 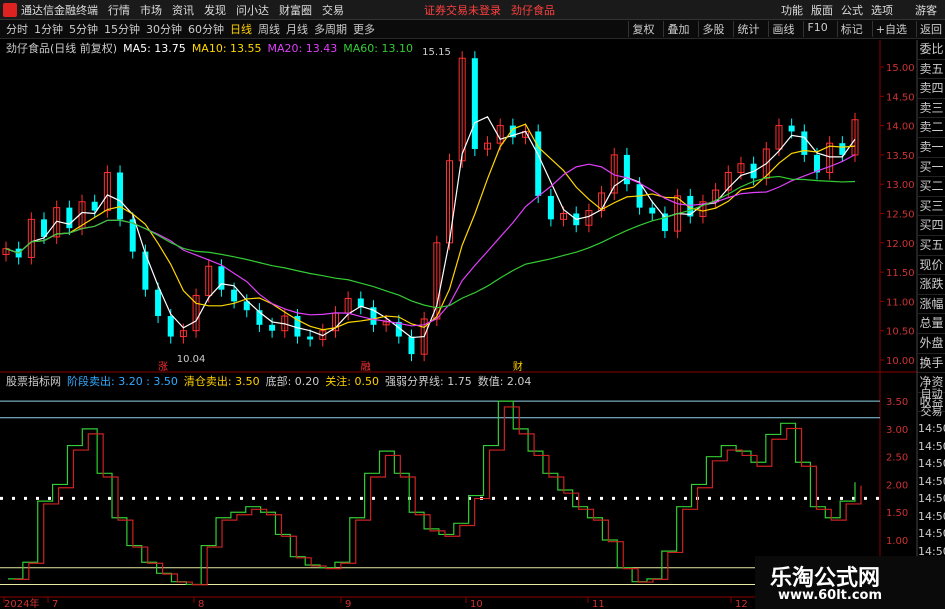 I want to click on indicator-y-tick-label: 1.00, so click(x=897, y=541).